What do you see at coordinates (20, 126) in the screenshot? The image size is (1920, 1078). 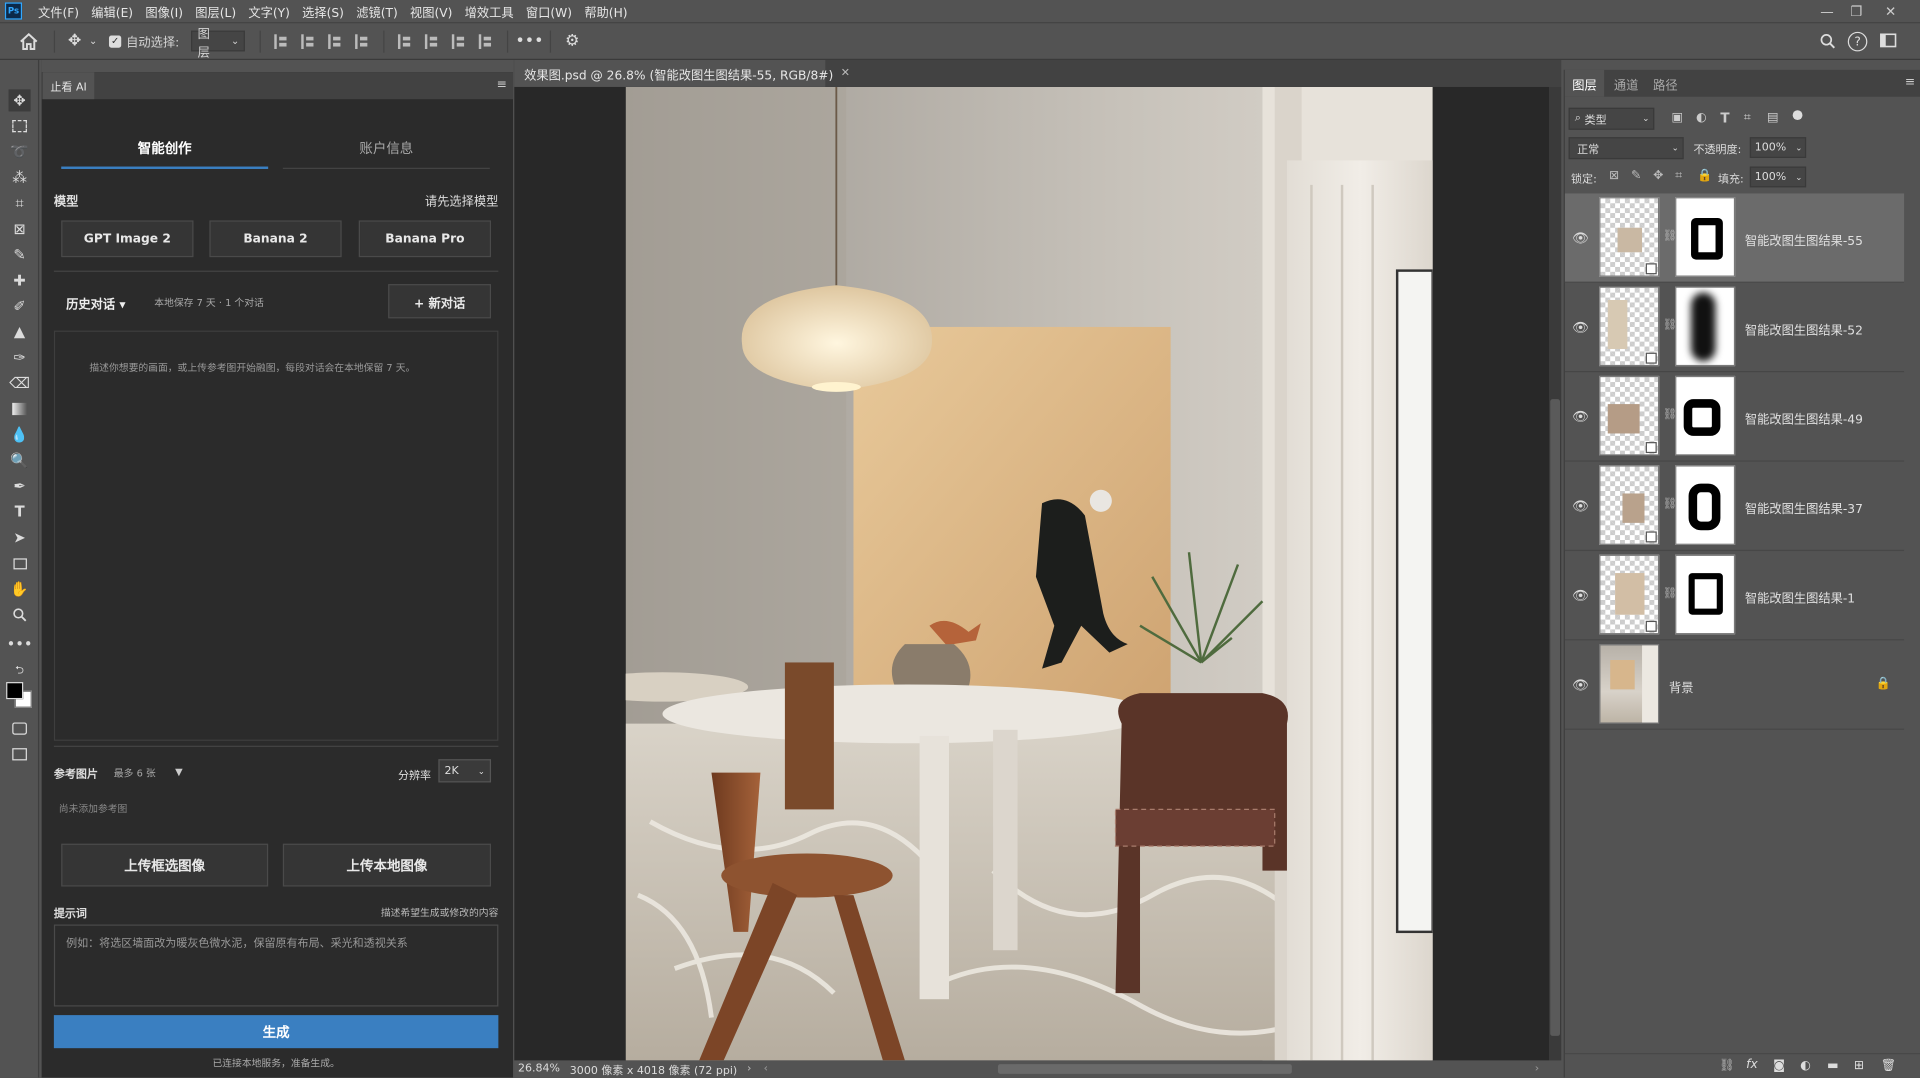 I see `marquee-tool-icon` at bounding box center [20, 126].